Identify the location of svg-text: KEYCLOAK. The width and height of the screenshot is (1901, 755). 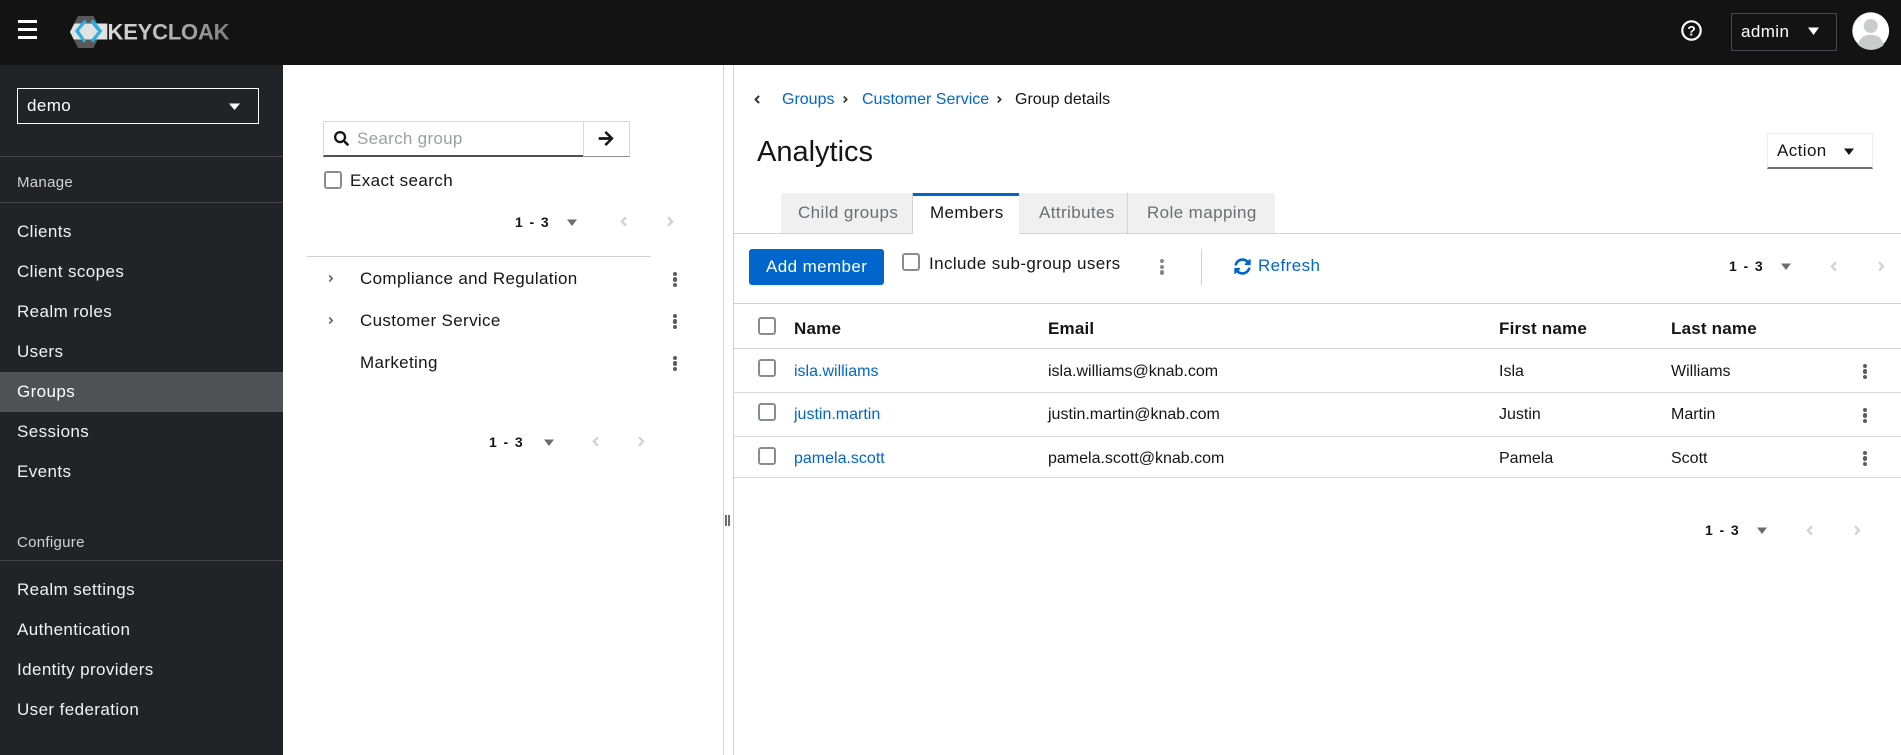
(169, 31).